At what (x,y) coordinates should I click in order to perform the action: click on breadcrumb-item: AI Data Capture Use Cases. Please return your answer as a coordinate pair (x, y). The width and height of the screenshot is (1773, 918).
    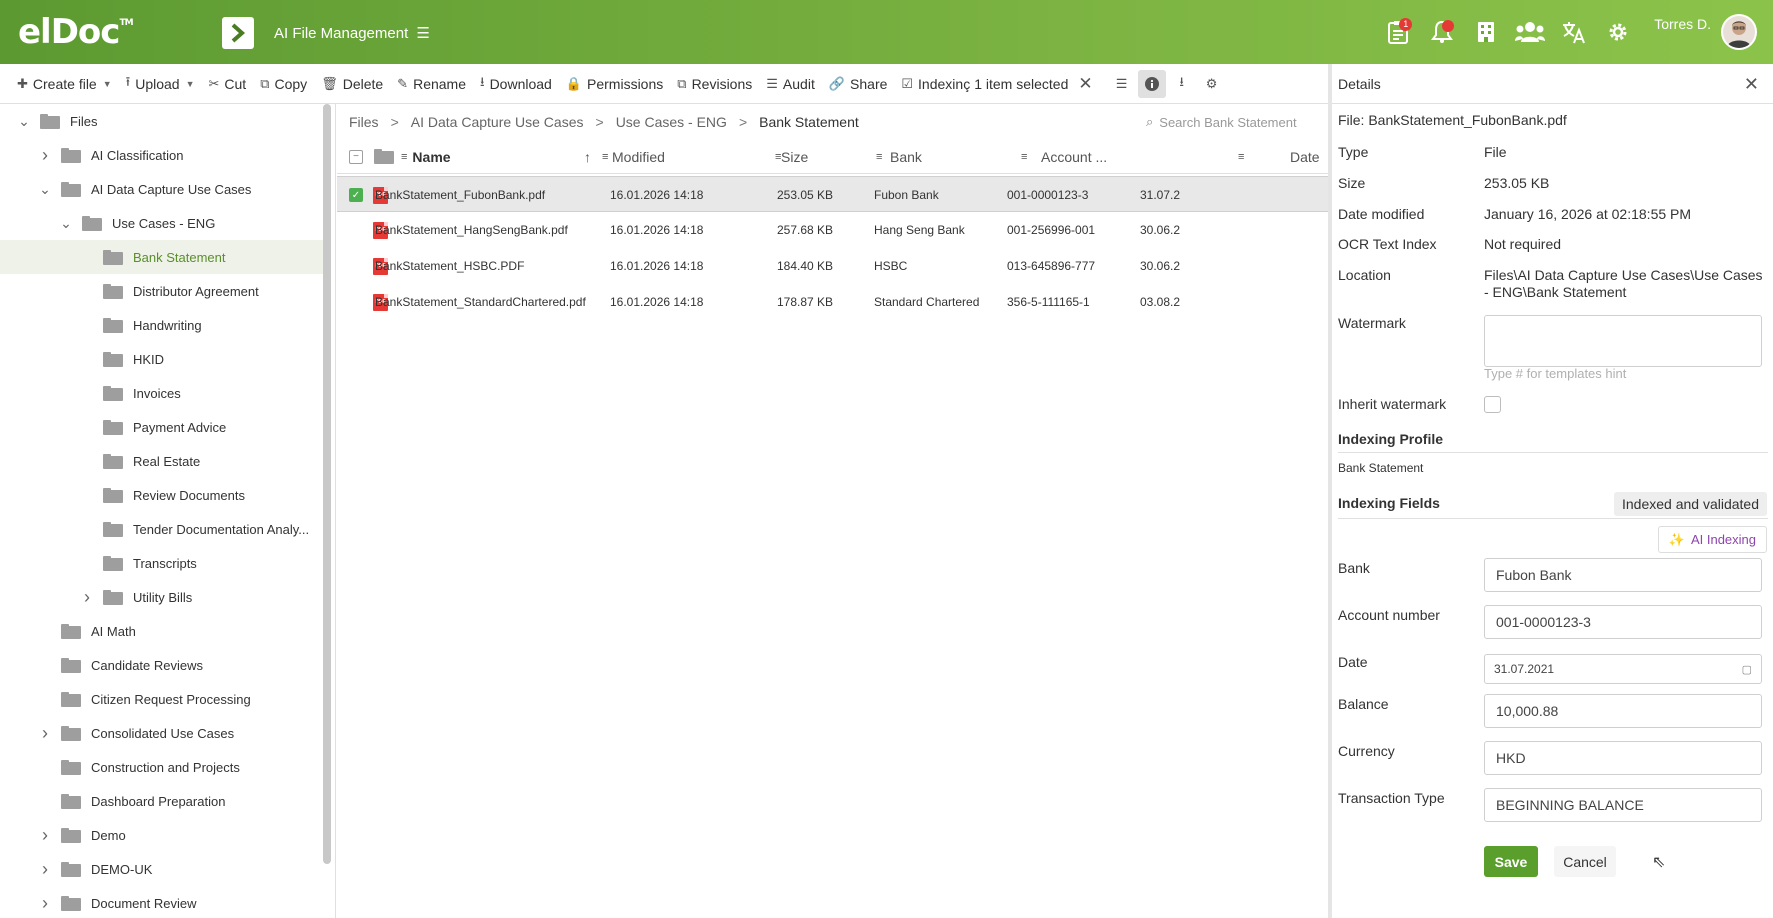
    Looking at the image, I should click on (497, 122).